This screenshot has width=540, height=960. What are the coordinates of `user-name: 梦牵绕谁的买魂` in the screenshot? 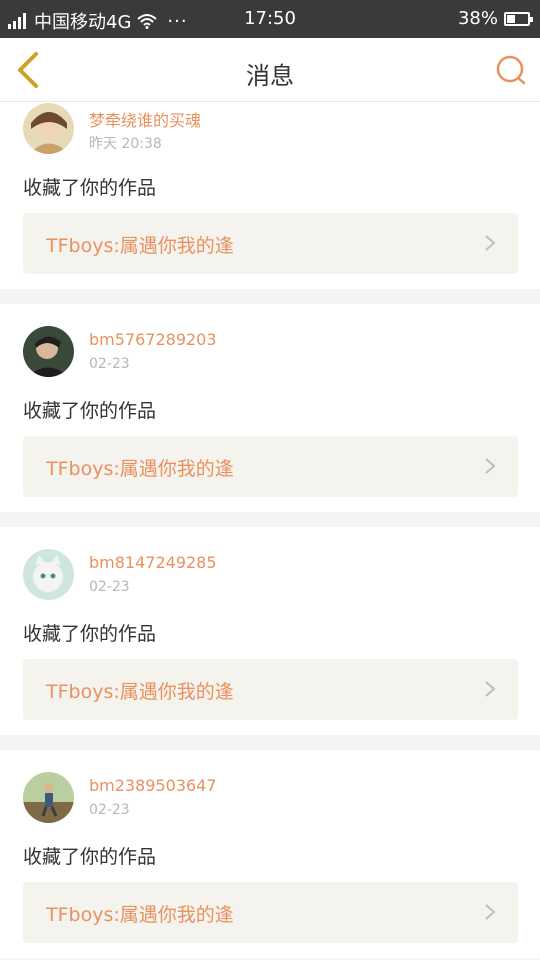 It's located at (145, 119).